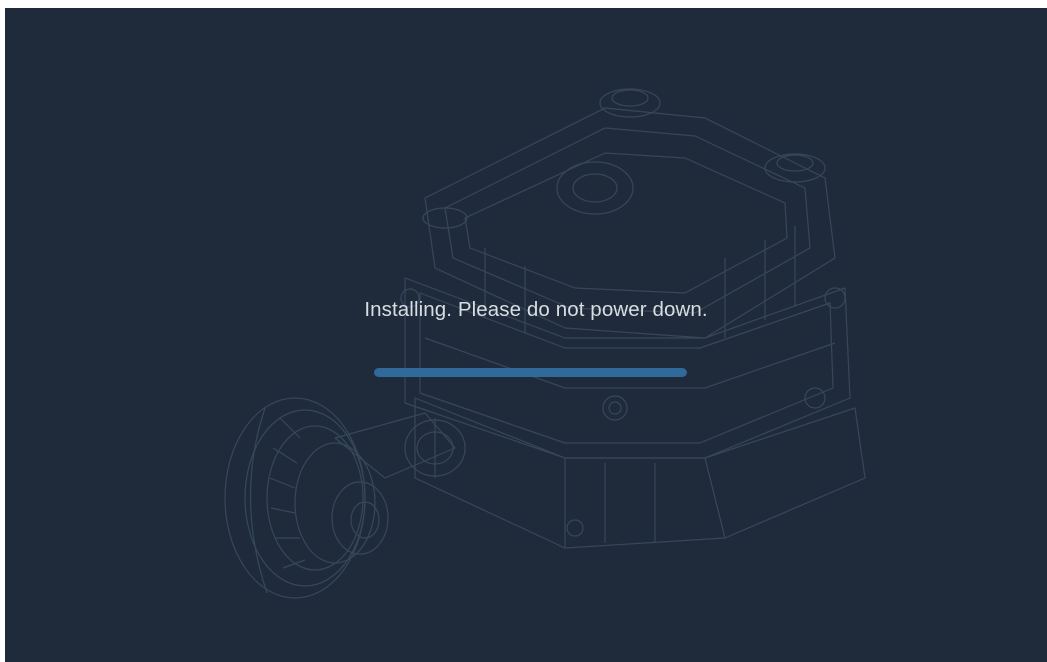  I want to click on install-status-message: Installing. Please do not power down., so click(536, 309).